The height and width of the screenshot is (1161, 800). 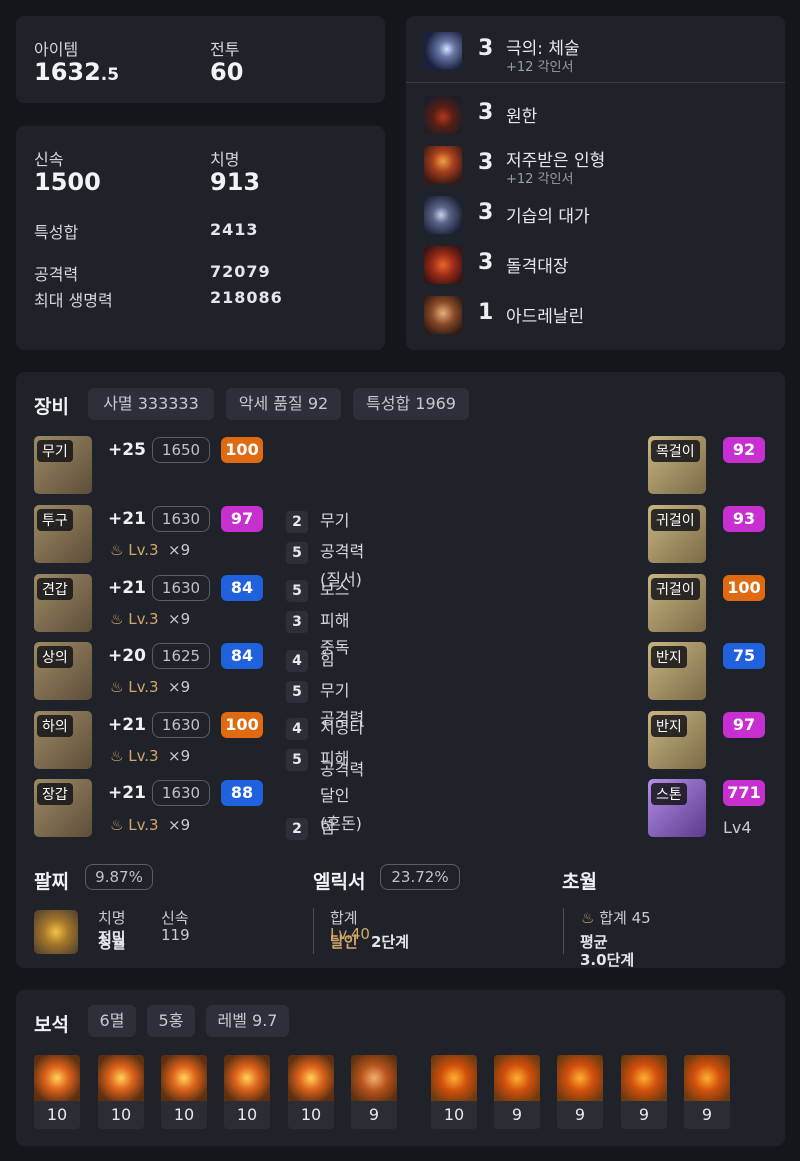 What do you see at coordinates (342, 769) in the screenshot?
I see `elixir-effect-overflow: 공격력` at bounding box center [342, 769].